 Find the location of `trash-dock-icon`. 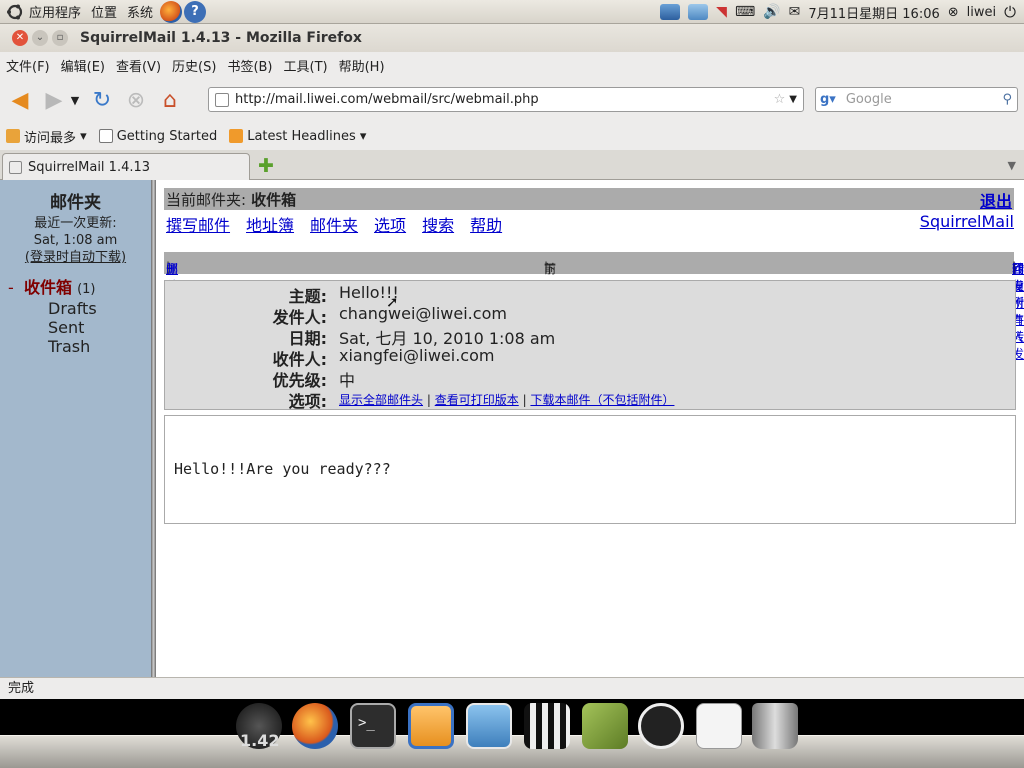

trash-dock-icon is located at coordinates (775, 726).